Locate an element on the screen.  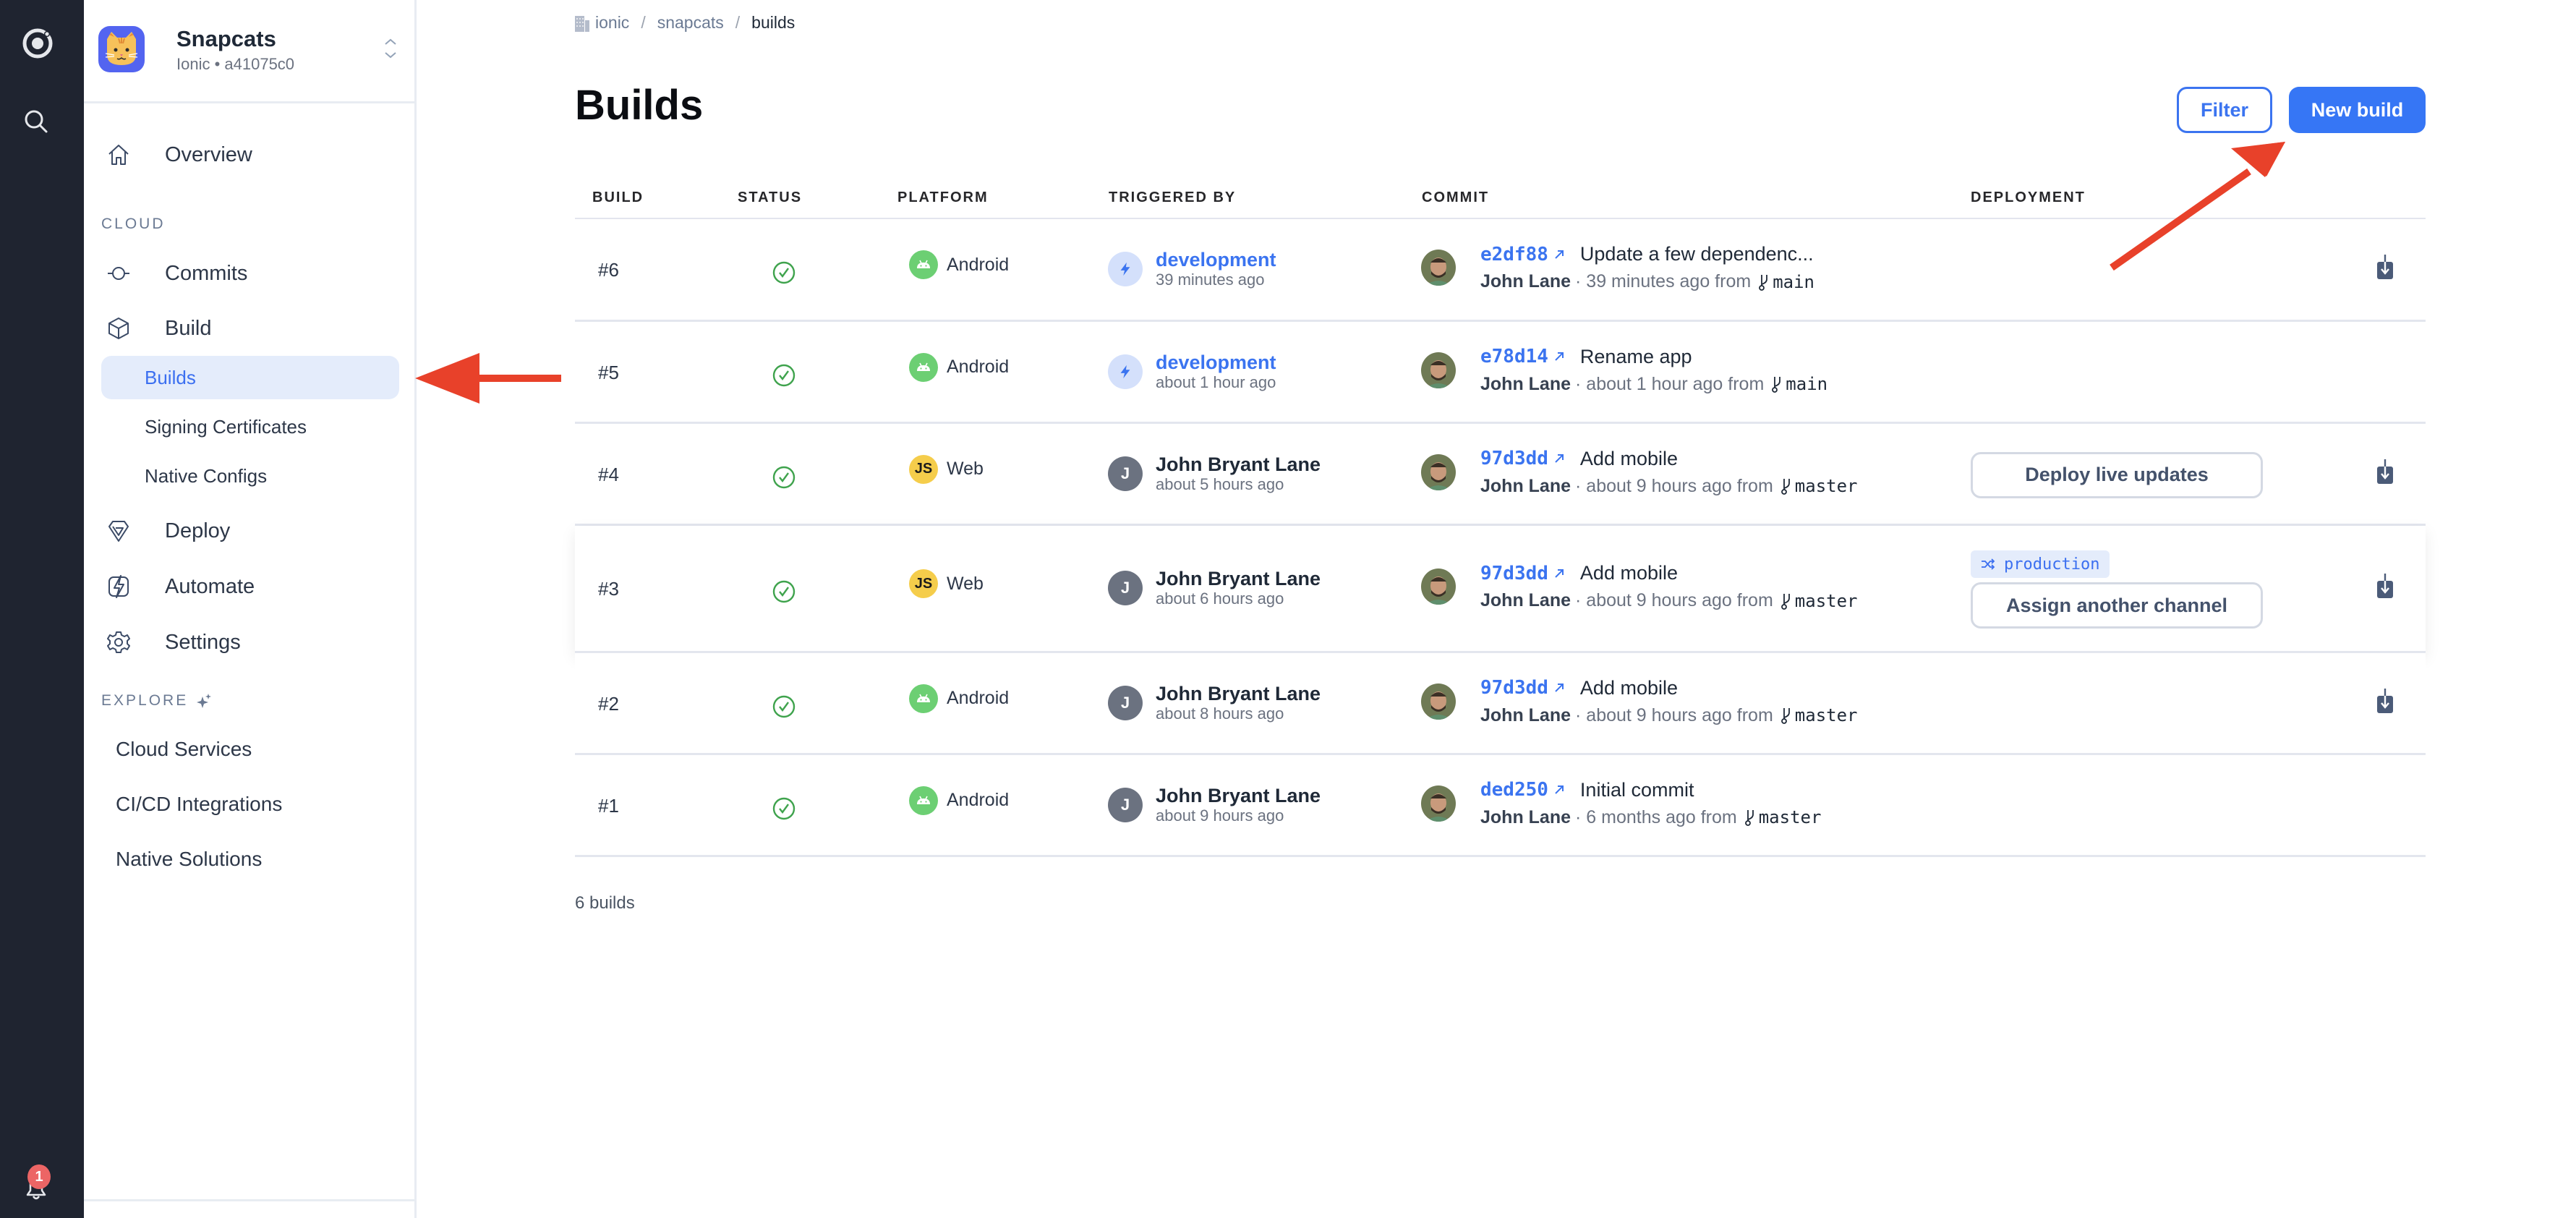
commit-sha-link: e2df88 is located at coordinates (1514, 254).